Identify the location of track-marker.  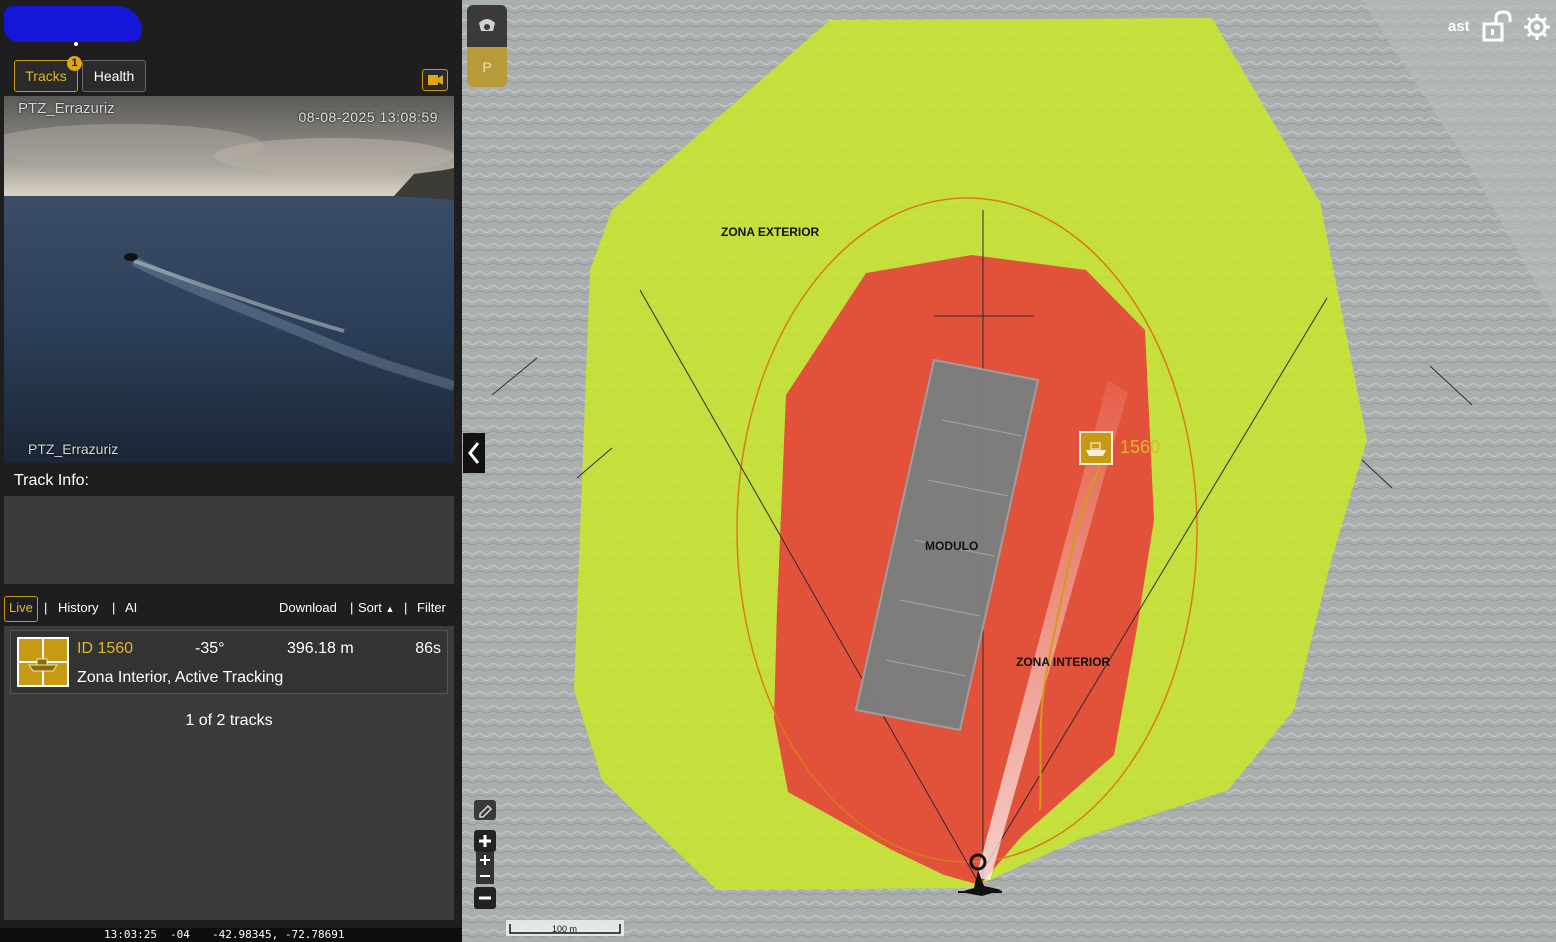
(1096, 448).